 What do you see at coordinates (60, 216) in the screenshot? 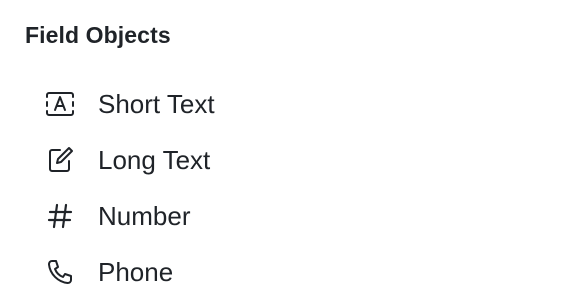
I see `number-icon` at bounding box center [60, 216].